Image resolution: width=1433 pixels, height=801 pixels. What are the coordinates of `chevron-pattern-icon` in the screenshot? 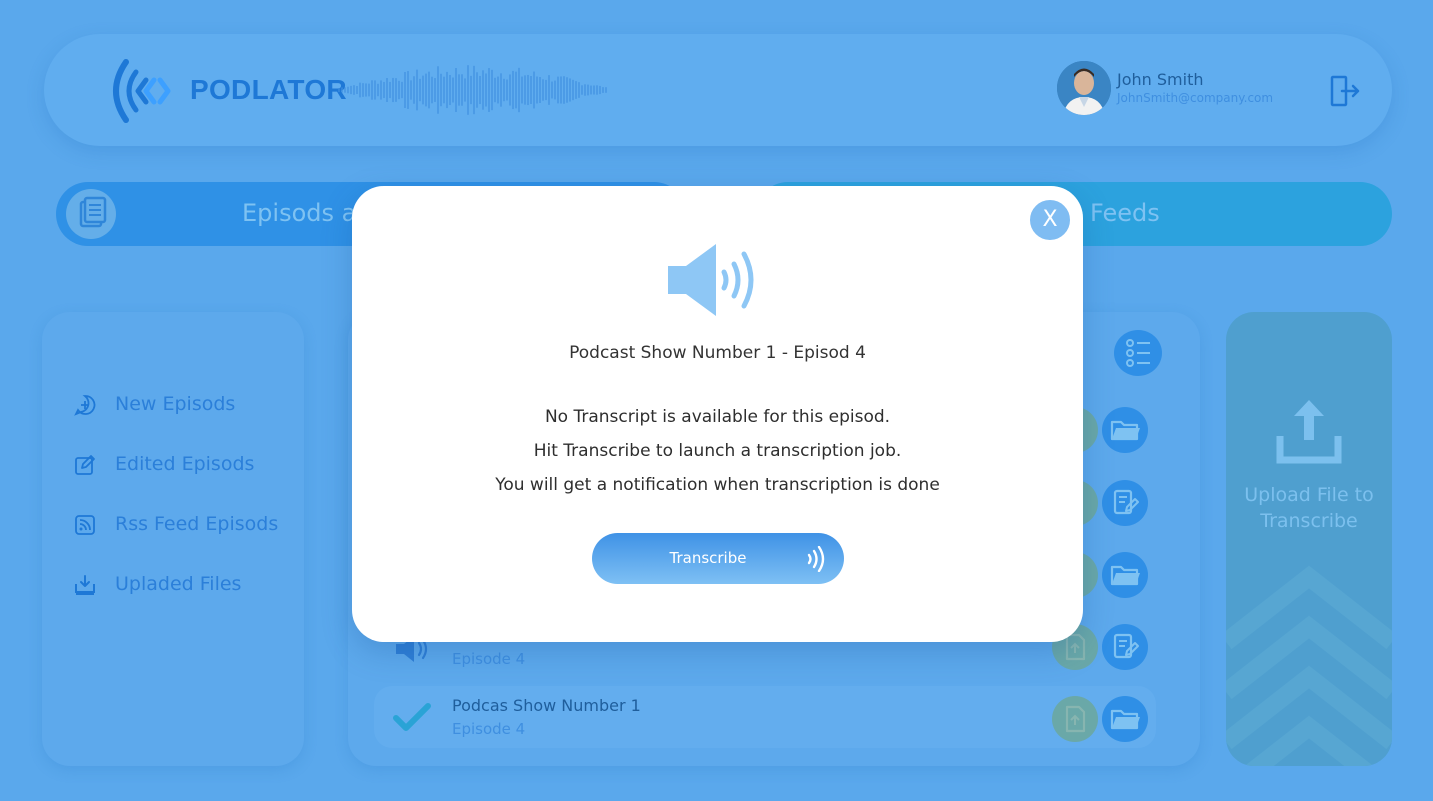 It's located at (1309, 665).